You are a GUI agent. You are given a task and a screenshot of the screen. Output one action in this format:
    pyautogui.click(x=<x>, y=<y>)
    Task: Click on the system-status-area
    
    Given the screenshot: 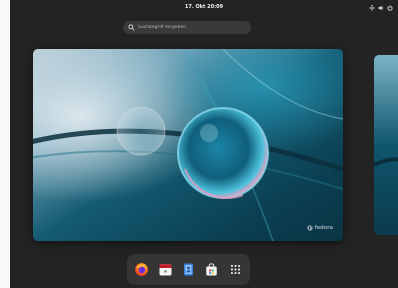 What is the action you would take?
    pyautogui.click(x=381, y=8)
    